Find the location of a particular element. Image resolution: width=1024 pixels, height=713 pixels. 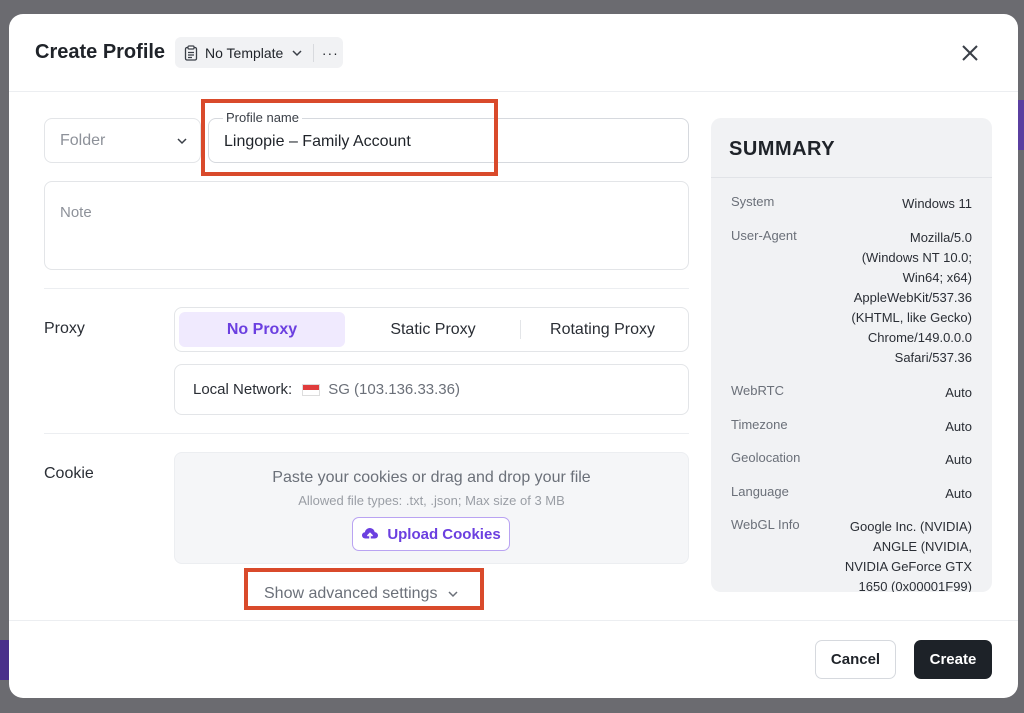

note-input: Note is located at coordinates (366, 225).